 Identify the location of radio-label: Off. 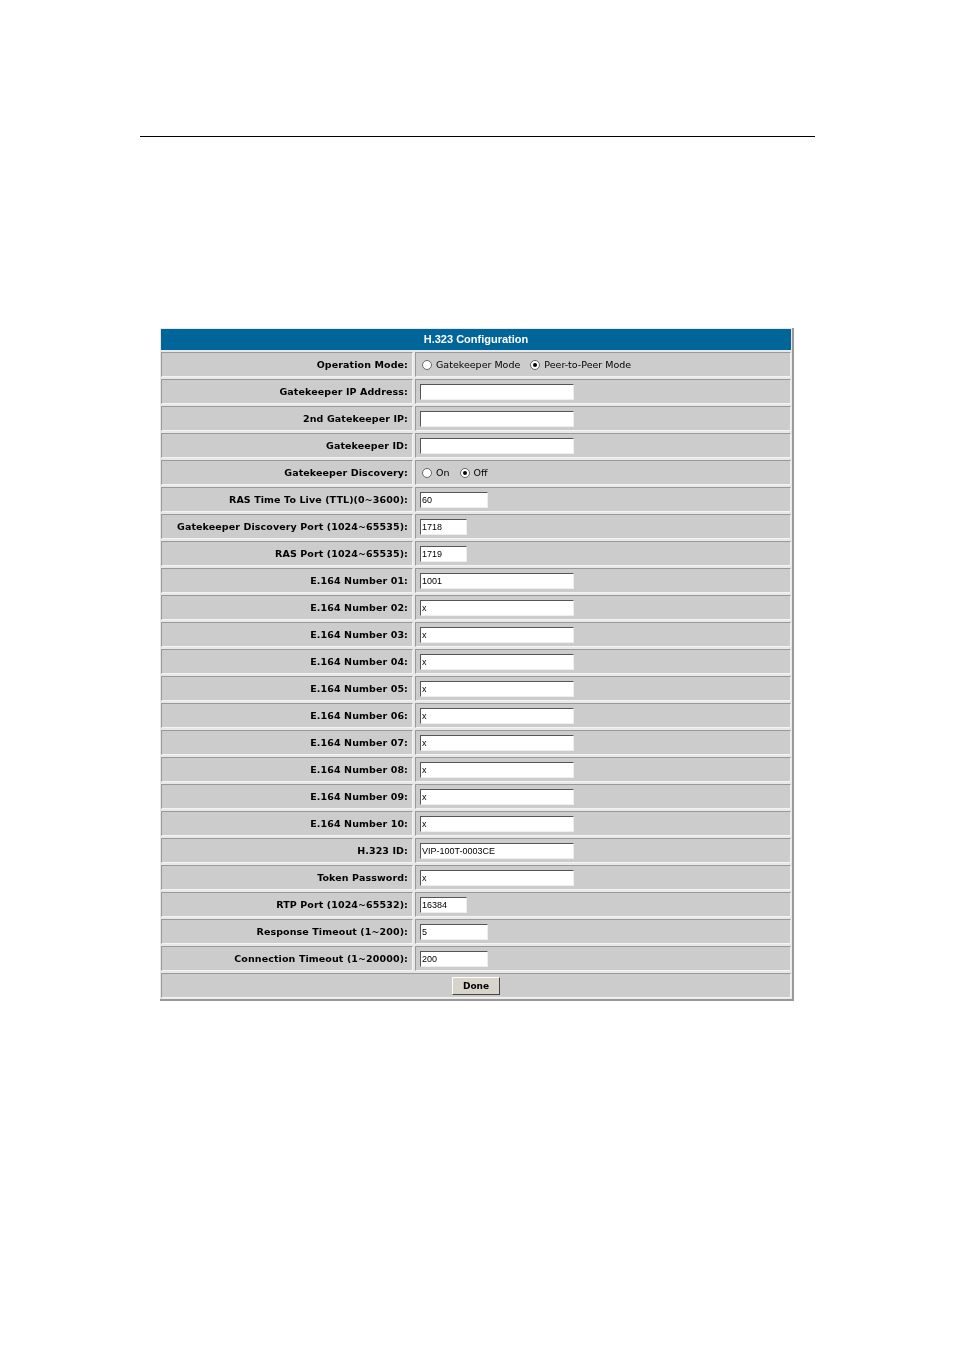
(480, 472).